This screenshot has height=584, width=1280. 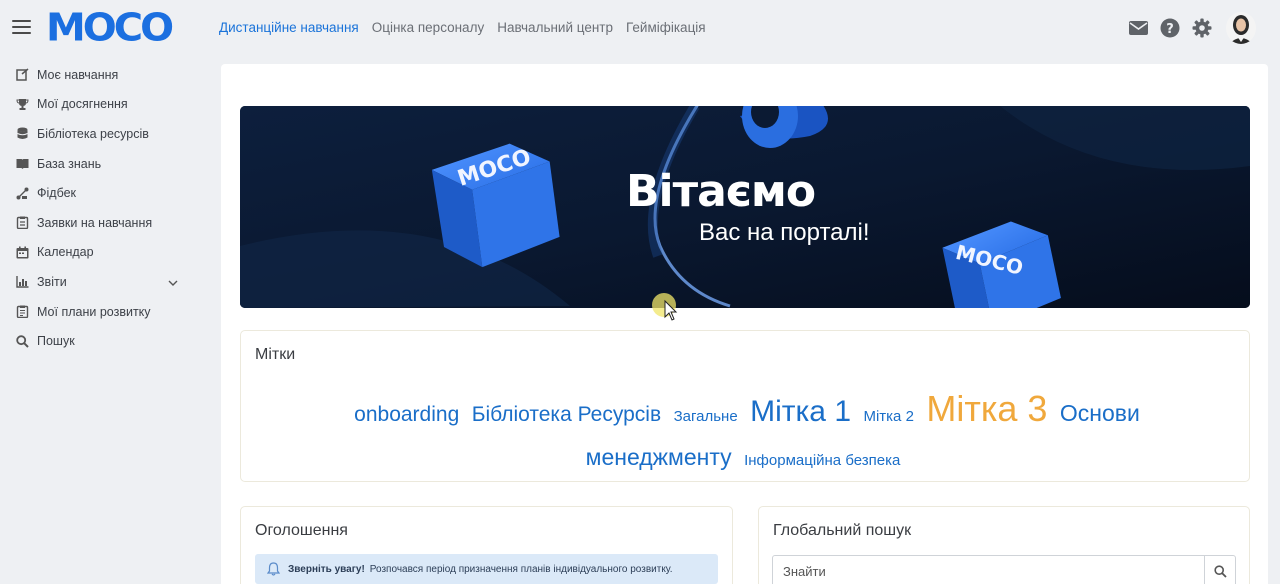 What do you see at coordinates (428, 27) in the screenshot?
I see `nav-personnel-assessment: Оцінка персоналу` at bounding box center [428, 27].